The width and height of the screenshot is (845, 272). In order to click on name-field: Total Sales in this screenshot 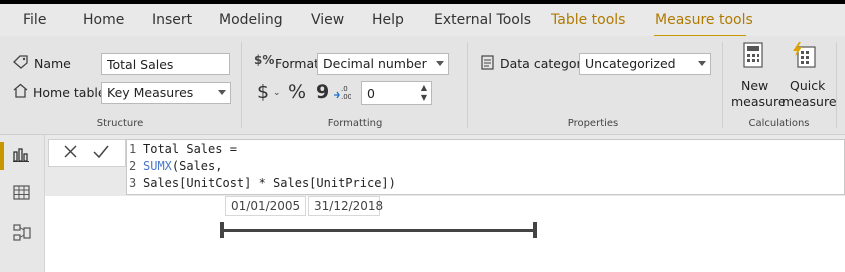, I will do `click(165, 64)`.